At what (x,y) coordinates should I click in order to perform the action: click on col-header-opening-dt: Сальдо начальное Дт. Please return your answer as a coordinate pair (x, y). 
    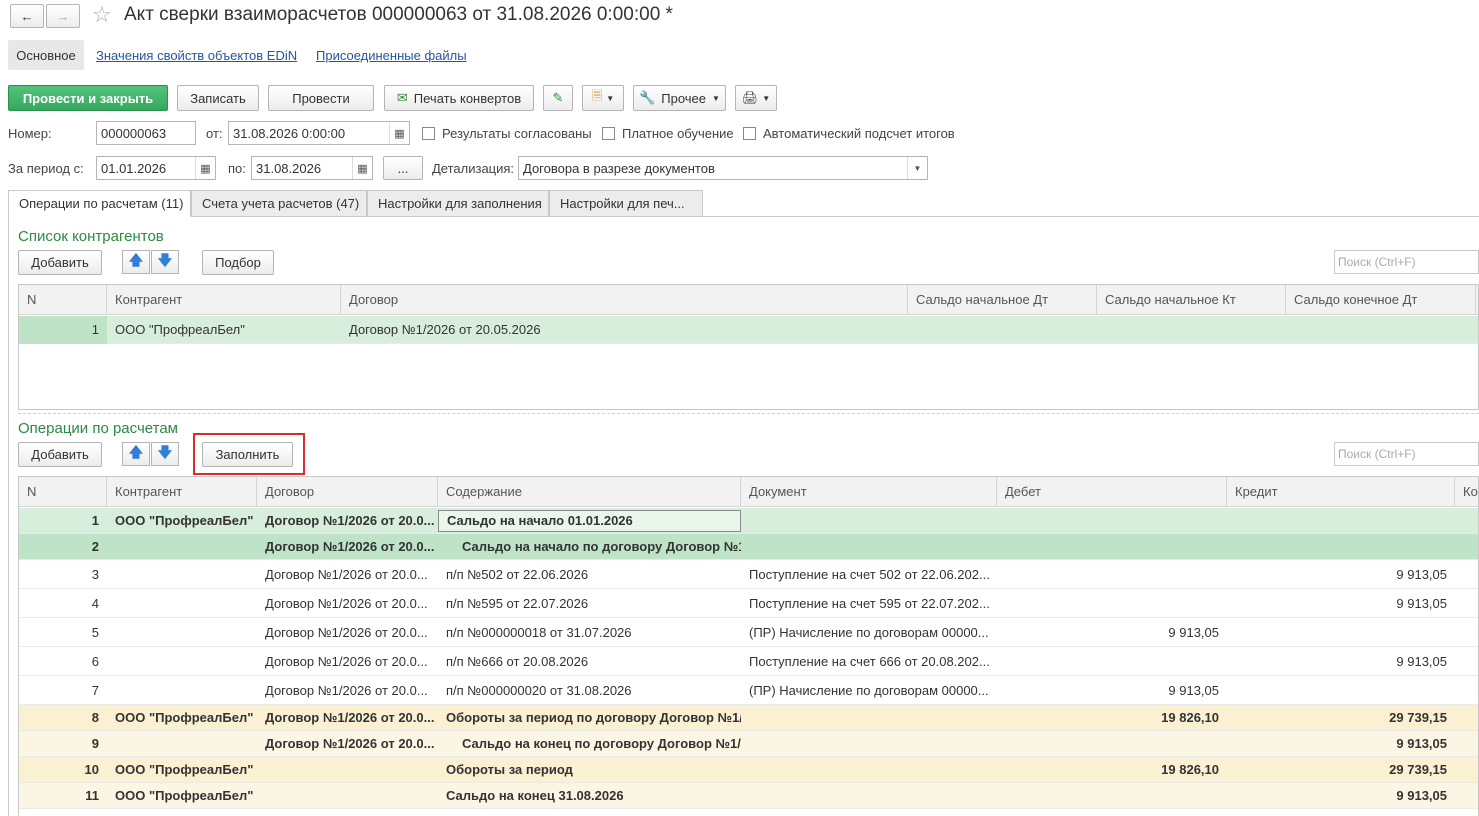
    Looking at the image, I should click on (1002, 300).